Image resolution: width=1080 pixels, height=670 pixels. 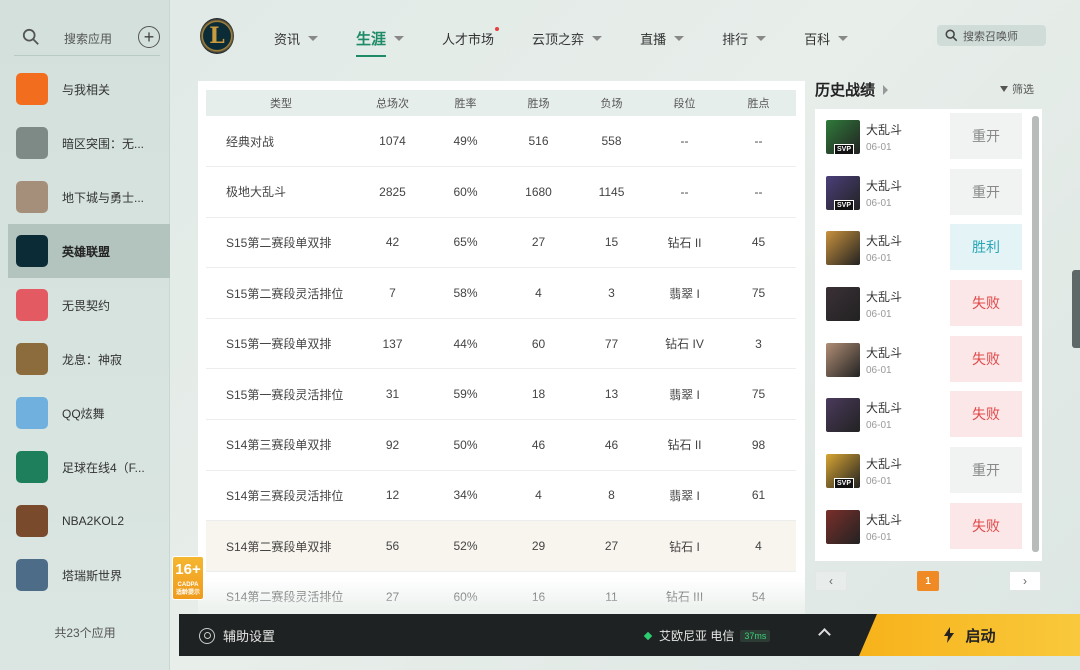 I want to click on table-cell: 15, so click(x=611, y=243).